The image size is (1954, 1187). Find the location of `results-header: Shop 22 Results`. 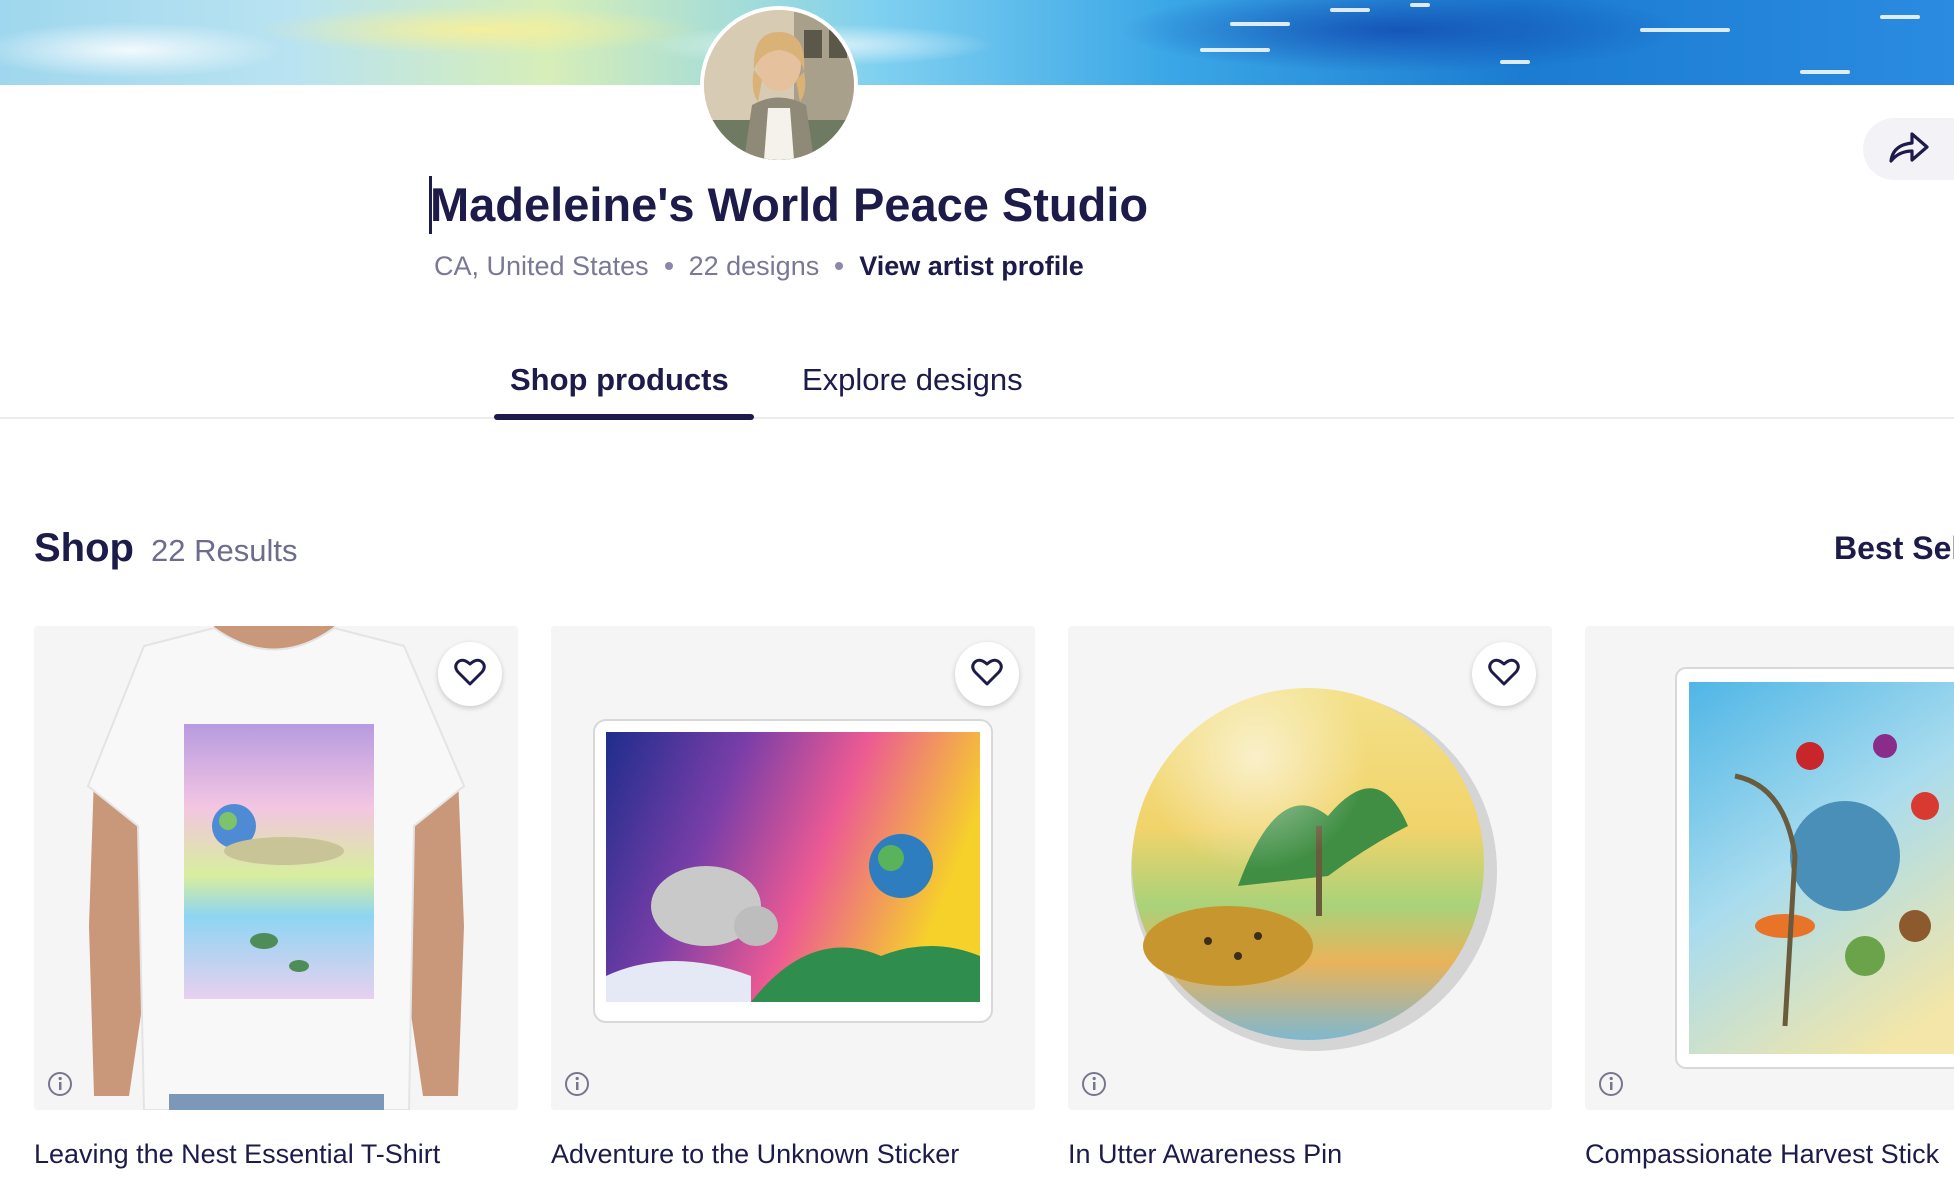

results-header: Shop 22 Results is located at coordinates (165, 548).